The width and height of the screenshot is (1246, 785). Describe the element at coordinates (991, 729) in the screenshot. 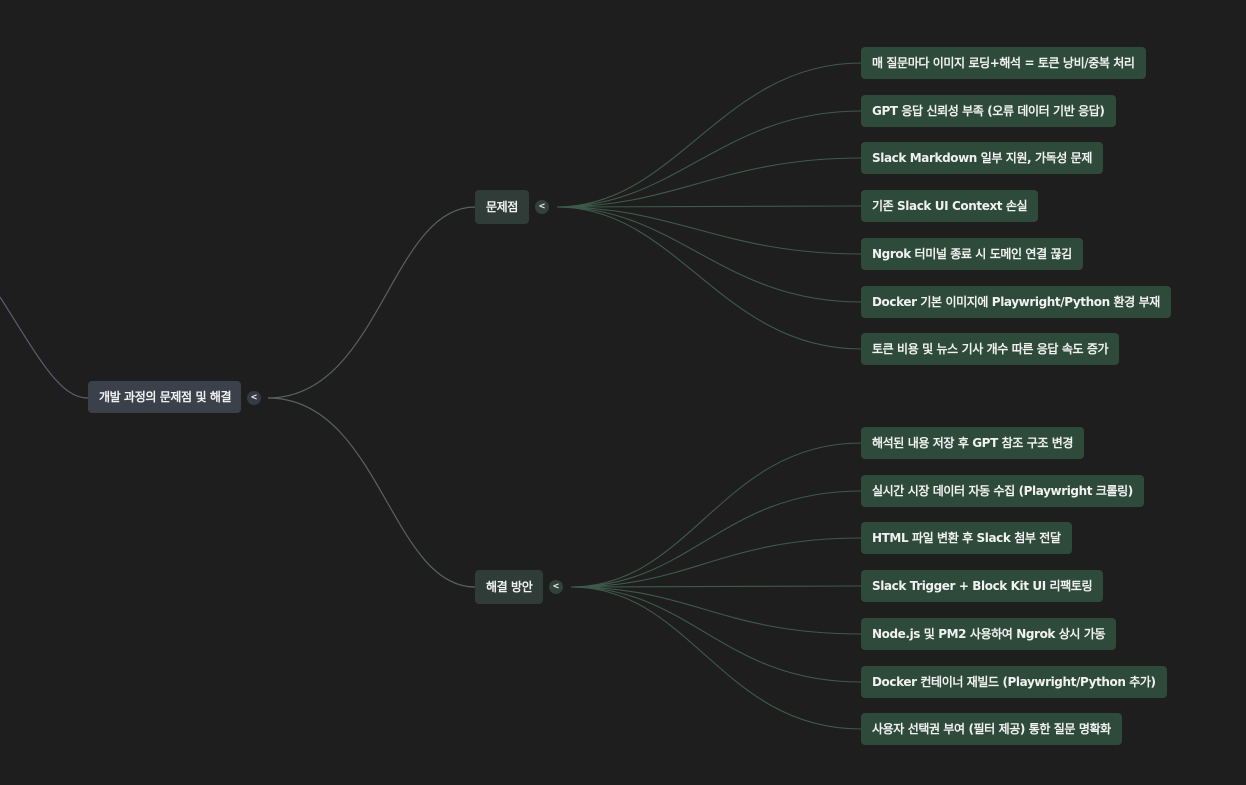

I see `solution-item-7: 사용자 선택권 부여 (필터 제공) 통한 질문 명확화` at that location.